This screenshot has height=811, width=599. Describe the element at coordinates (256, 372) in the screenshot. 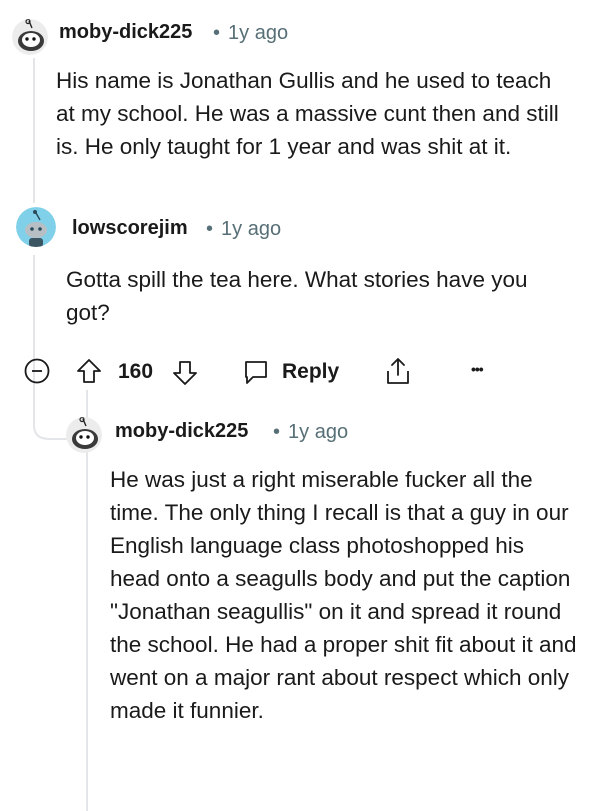

I see `chat-bubble-icon` at that location.